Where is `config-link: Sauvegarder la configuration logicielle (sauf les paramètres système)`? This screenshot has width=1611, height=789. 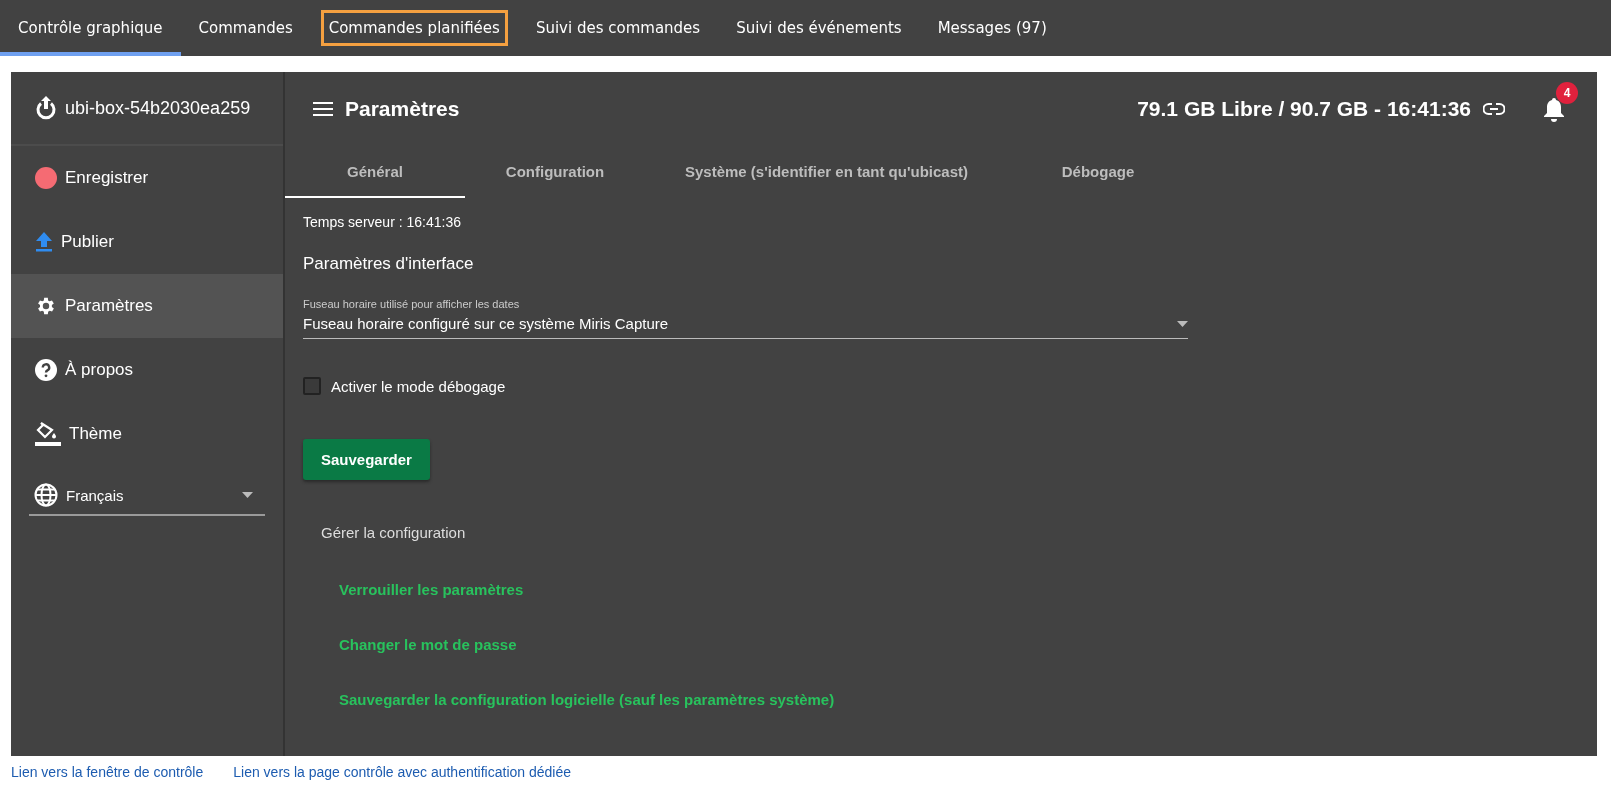
config-link: Sauvegarder la configuration logicielle (sauf les paramètres système) is located at coordinates (587, 699).